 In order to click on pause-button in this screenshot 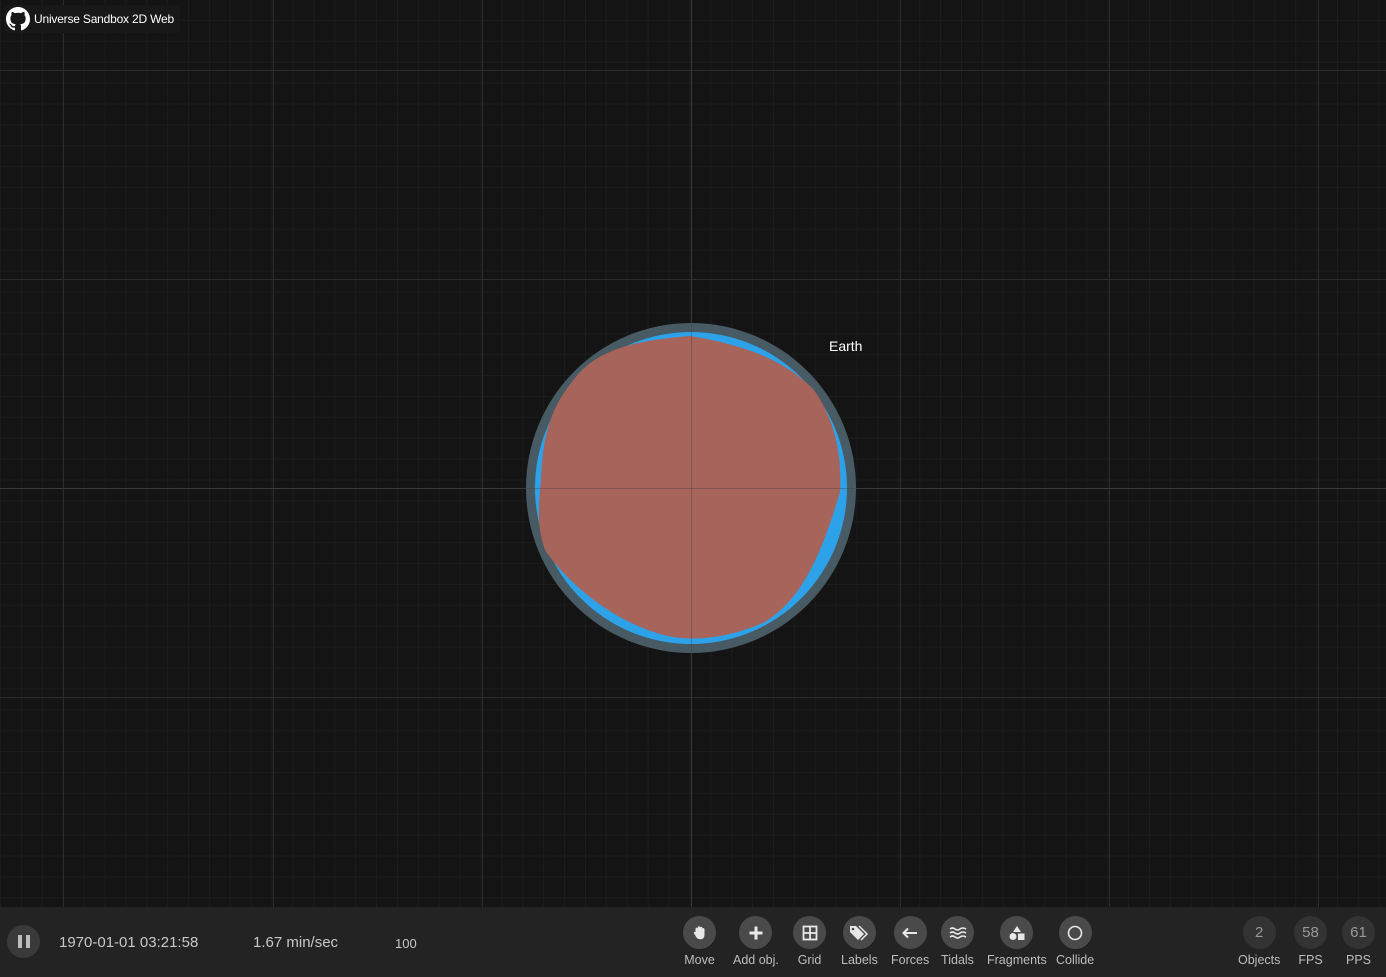, I will do `click(23, 941)`.